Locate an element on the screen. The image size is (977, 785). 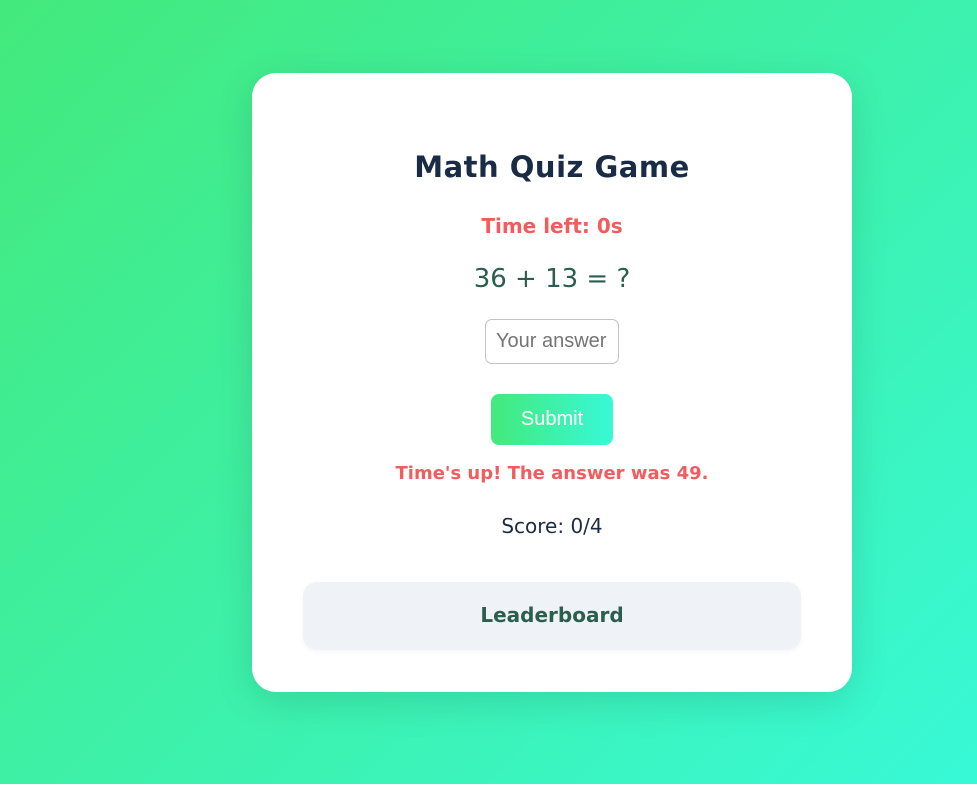
page-title: Math Quiz Game is located at coordinates (552, 167).